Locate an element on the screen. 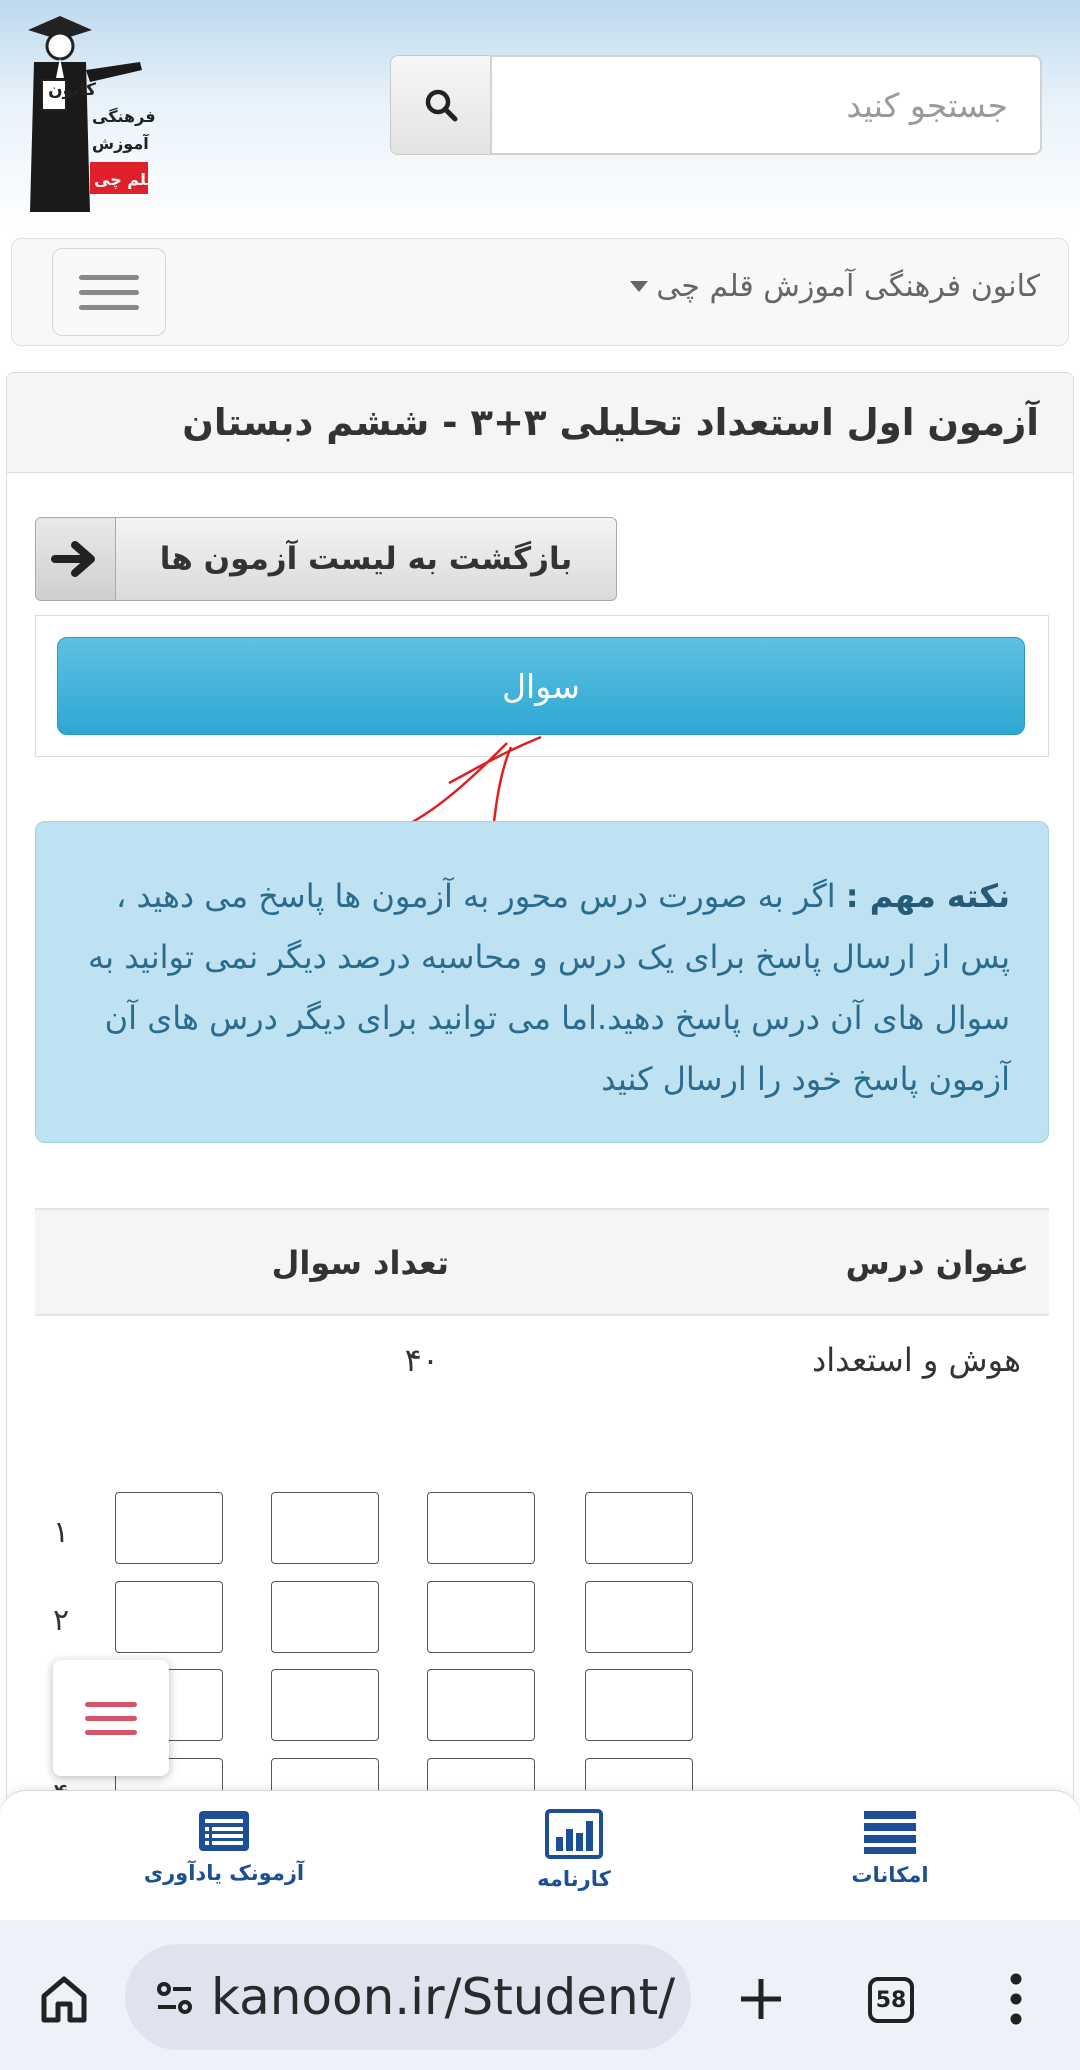 The height and width of the screenshot is (2070, 1080). menu-toggle-button is located at coordinates (109, 292).